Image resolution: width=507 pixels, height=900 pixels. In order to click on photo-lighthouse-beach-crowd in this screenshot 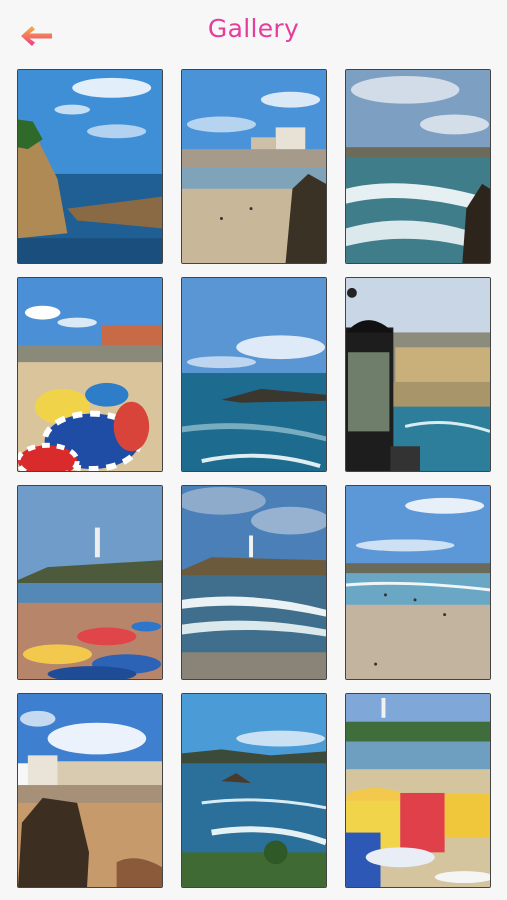, I will do `click(90, 582)`.